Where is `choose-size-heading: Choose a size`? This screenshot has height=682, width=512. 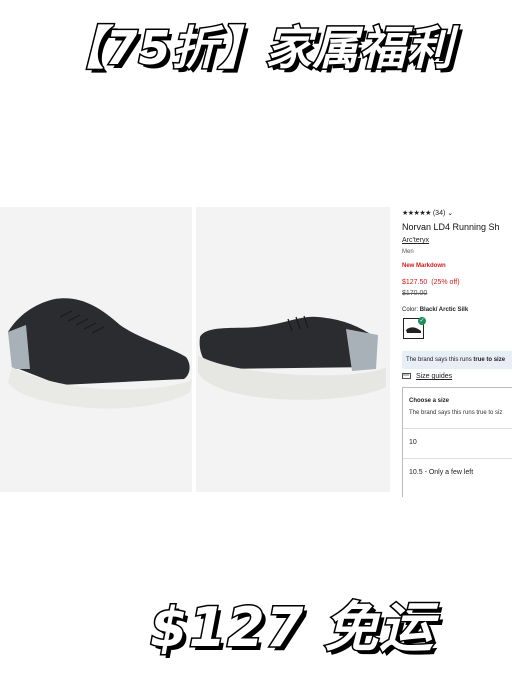
choose-size-heading: Choose a size is located at coordinates (429, 401).